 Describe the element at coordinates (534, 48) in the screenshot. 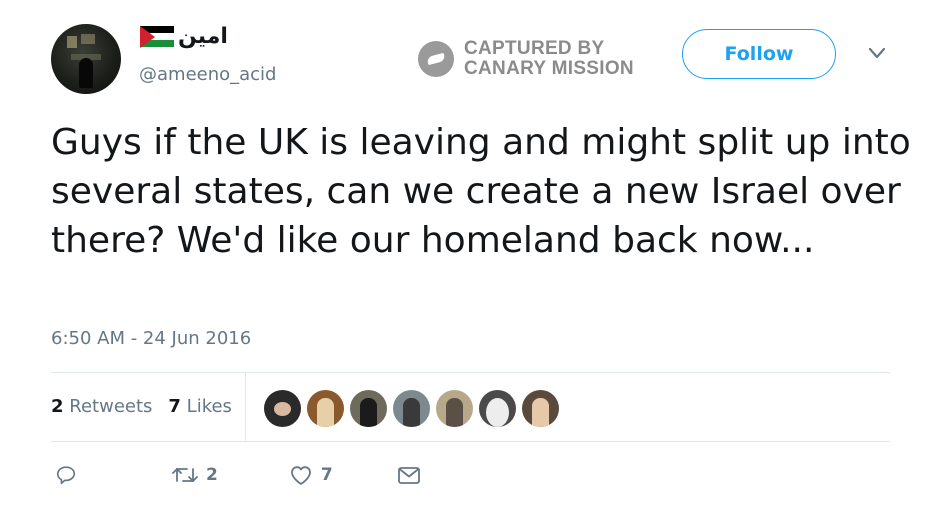

I see `watermark-line1: CAPTURED BY` at that location.